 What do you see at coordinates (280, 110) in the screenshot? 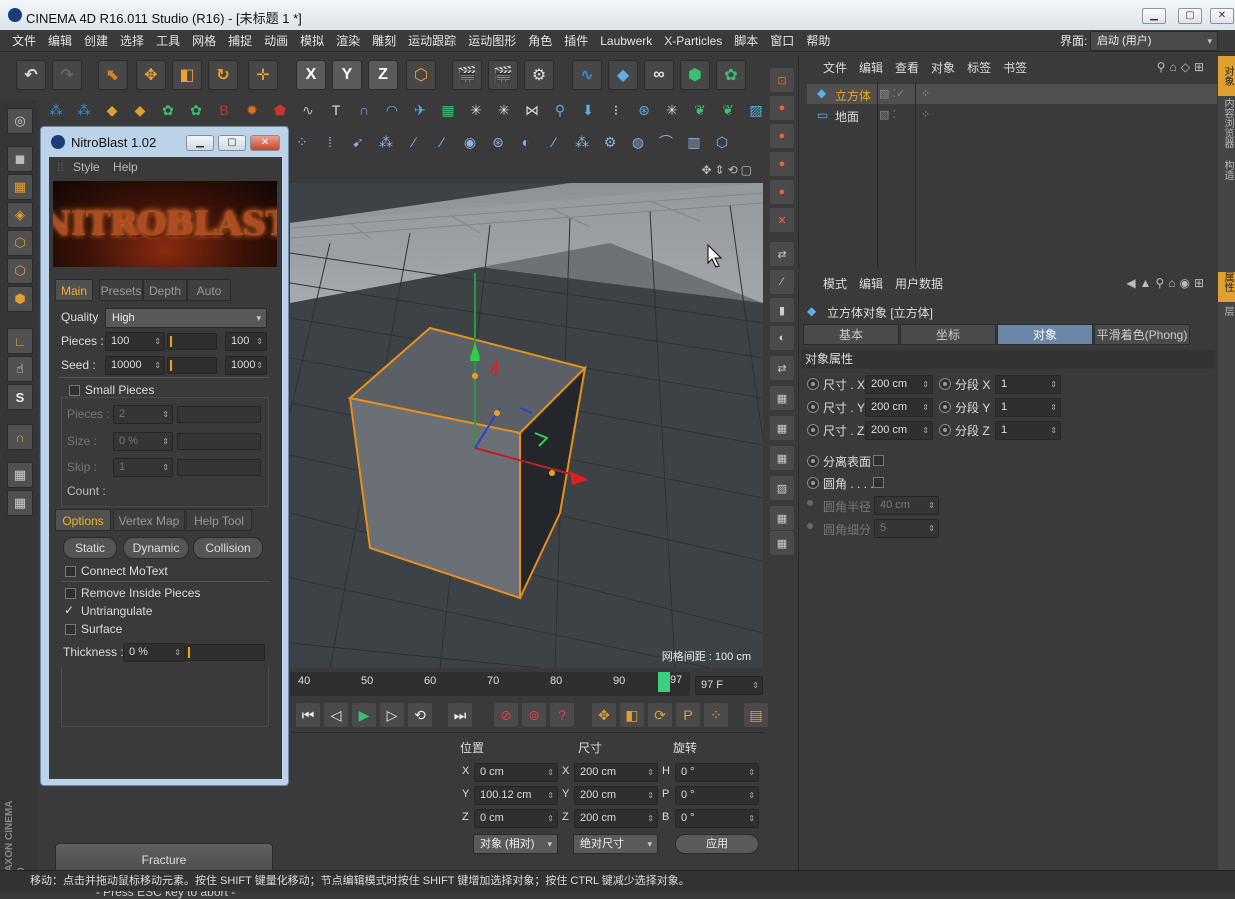
I see `plugin-tool-icon: ⬟` at bounding box center [280, 110].